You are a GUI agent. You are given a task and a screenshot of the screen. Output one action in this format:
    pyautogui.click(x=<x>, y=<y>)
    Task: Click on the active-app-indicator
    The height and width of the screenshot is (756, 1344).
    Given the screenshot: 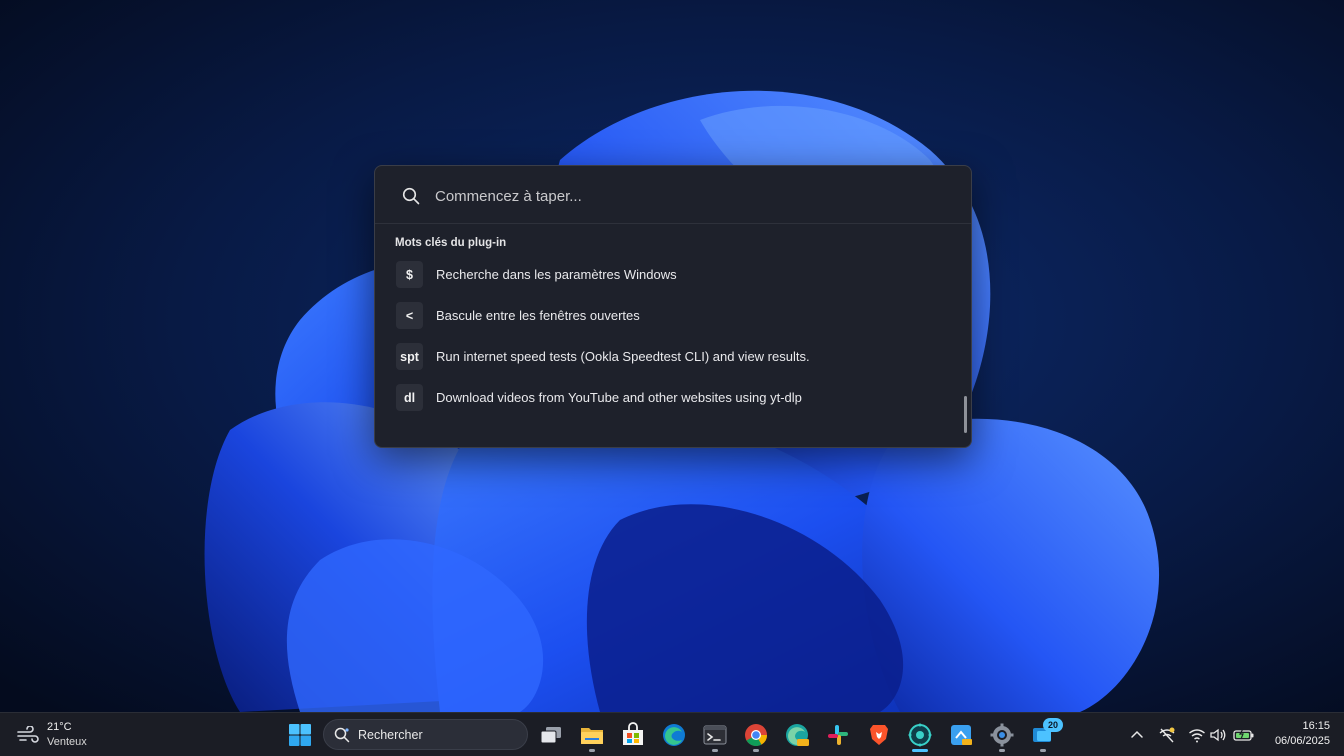 What is the action you would take?
    pyautogui.click(x=920, y=750)
    